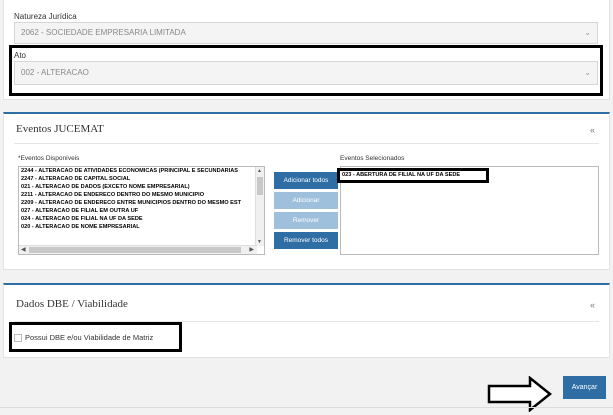 This screenshot has height=415, width=613. What do you see at coordinates (139, 227) in the screenshot?
I see `list-item: 020 - ALTERACAO DE NOME EMPRESARIAL` at bounding box center [139, 227].